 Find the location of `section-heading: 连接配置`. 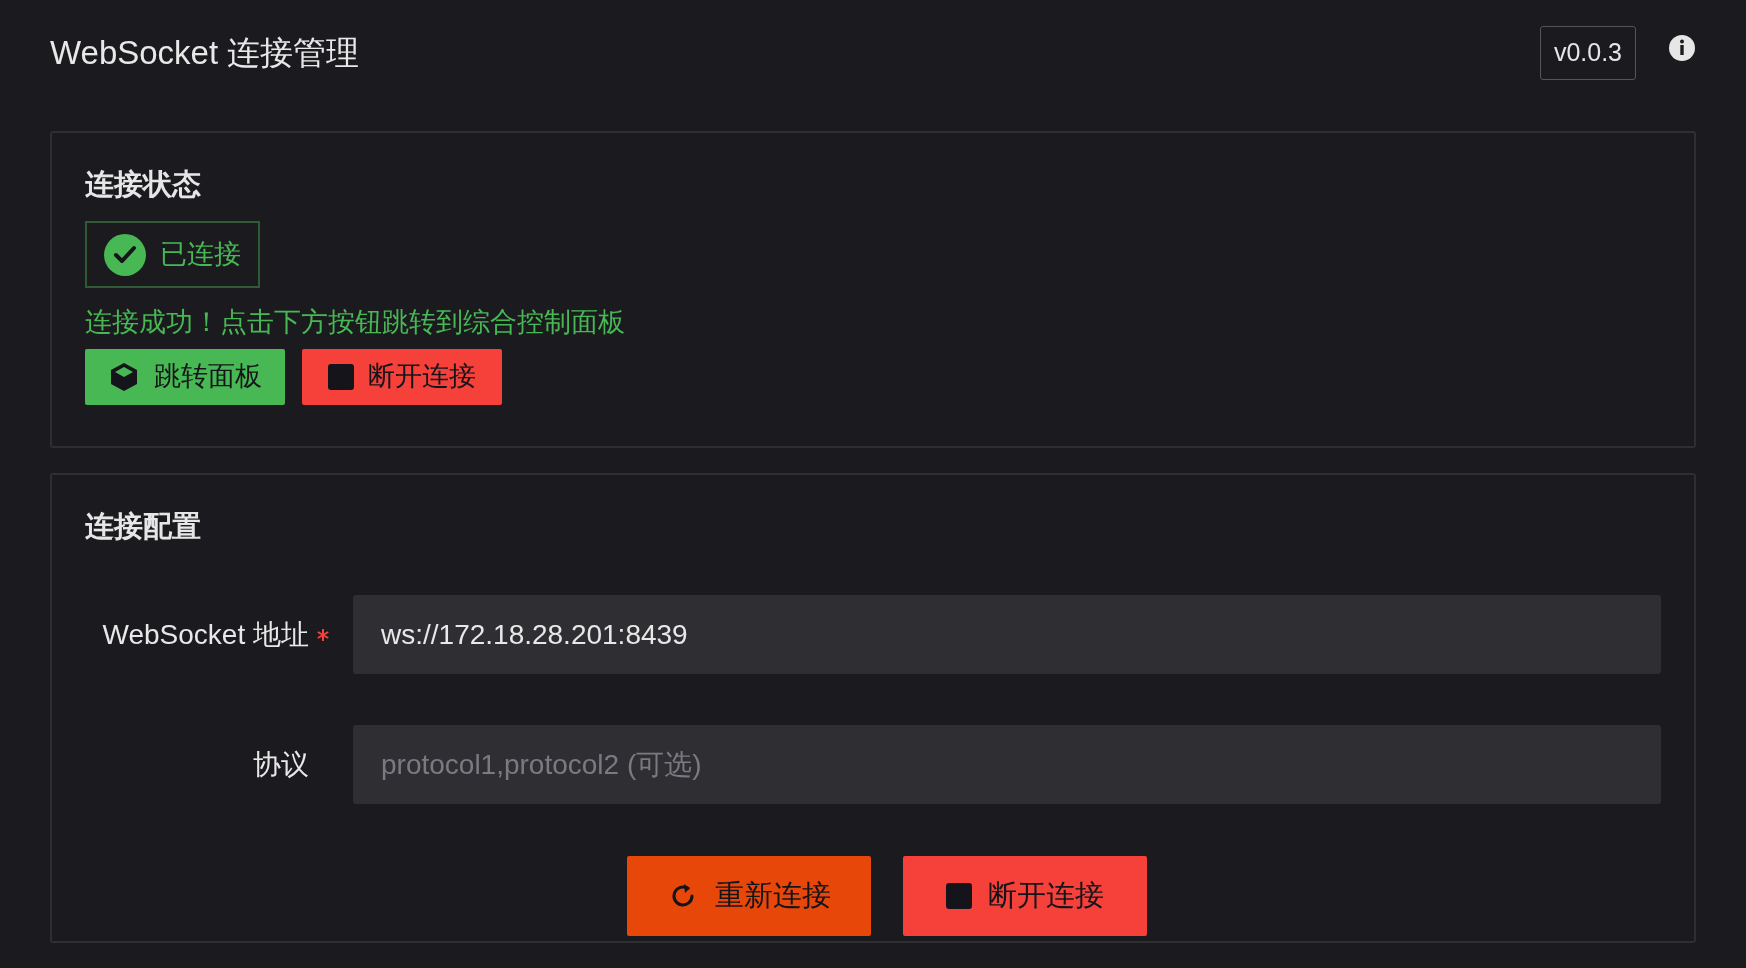

section-heading: 连接配置 is located at coordinates (143, 526).